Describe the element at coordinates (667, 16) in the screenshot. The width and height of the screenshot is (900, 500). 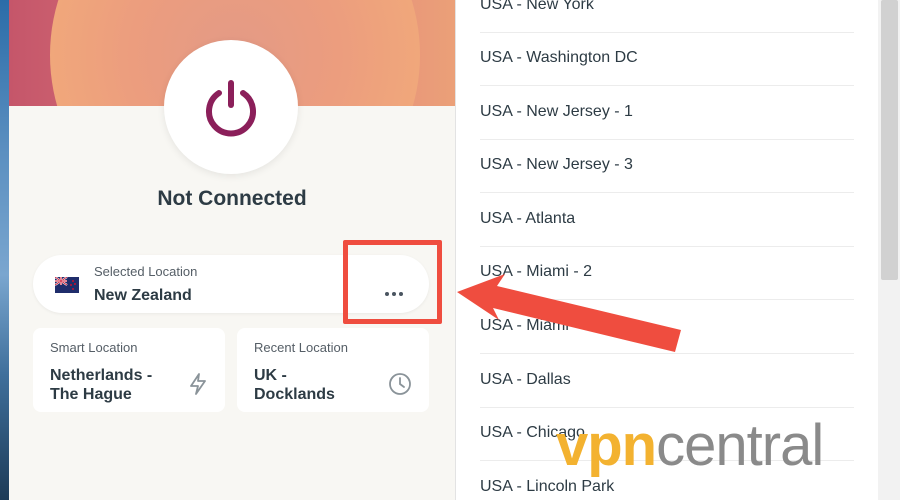
I see `list-item: USA - New York` at that location.